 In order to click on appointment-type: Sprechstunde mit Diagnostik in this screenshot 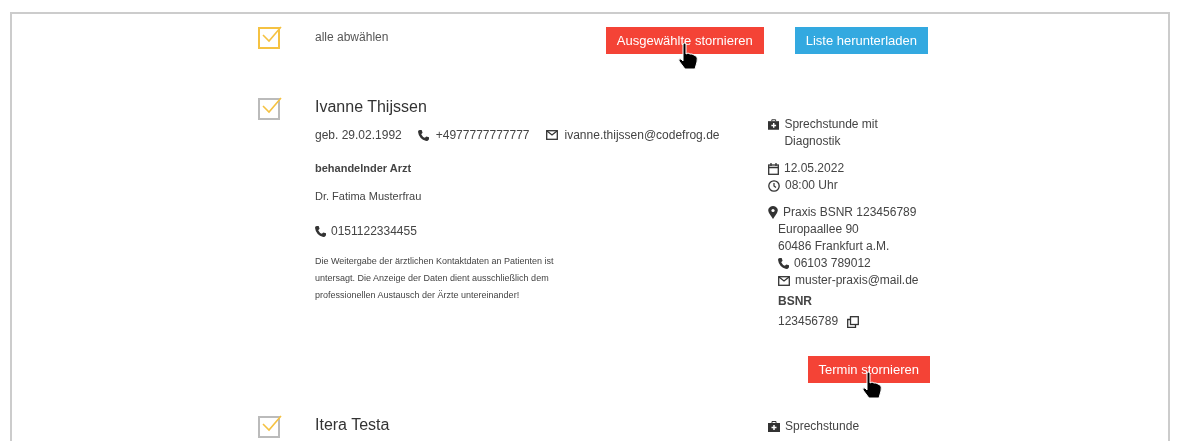, I will do `click(831, 133)`.